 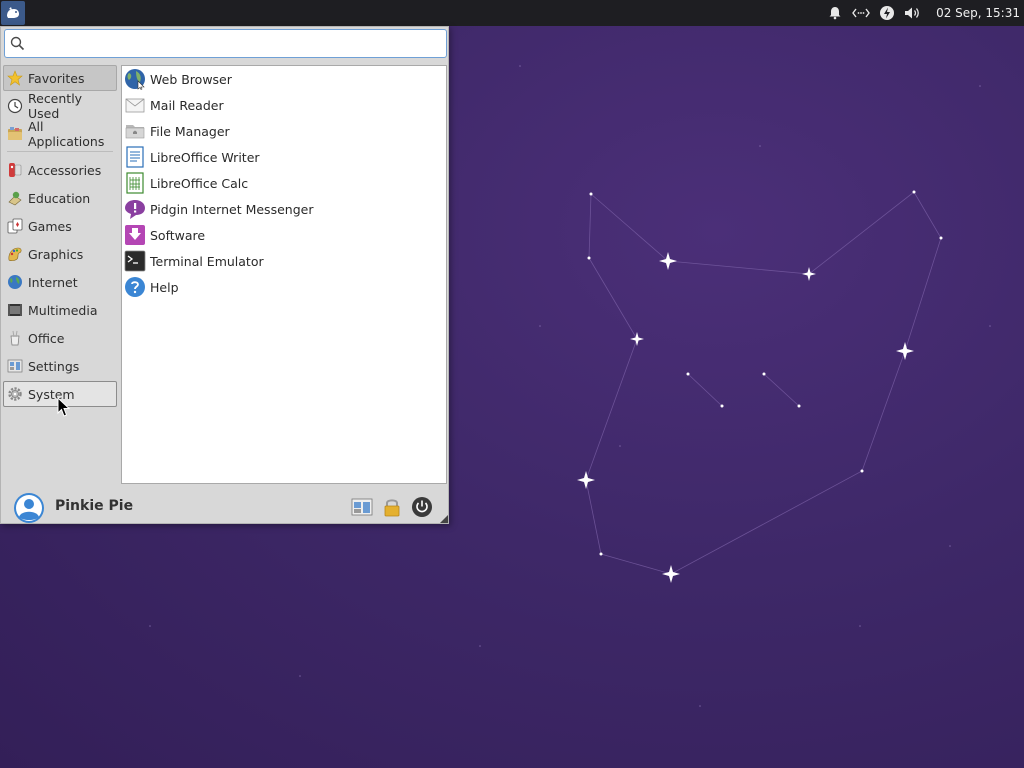 What do you see at coordinates (55, 106) in the screenshot?
I see `category-label: Recently Used` at bounding box center [55, 106].